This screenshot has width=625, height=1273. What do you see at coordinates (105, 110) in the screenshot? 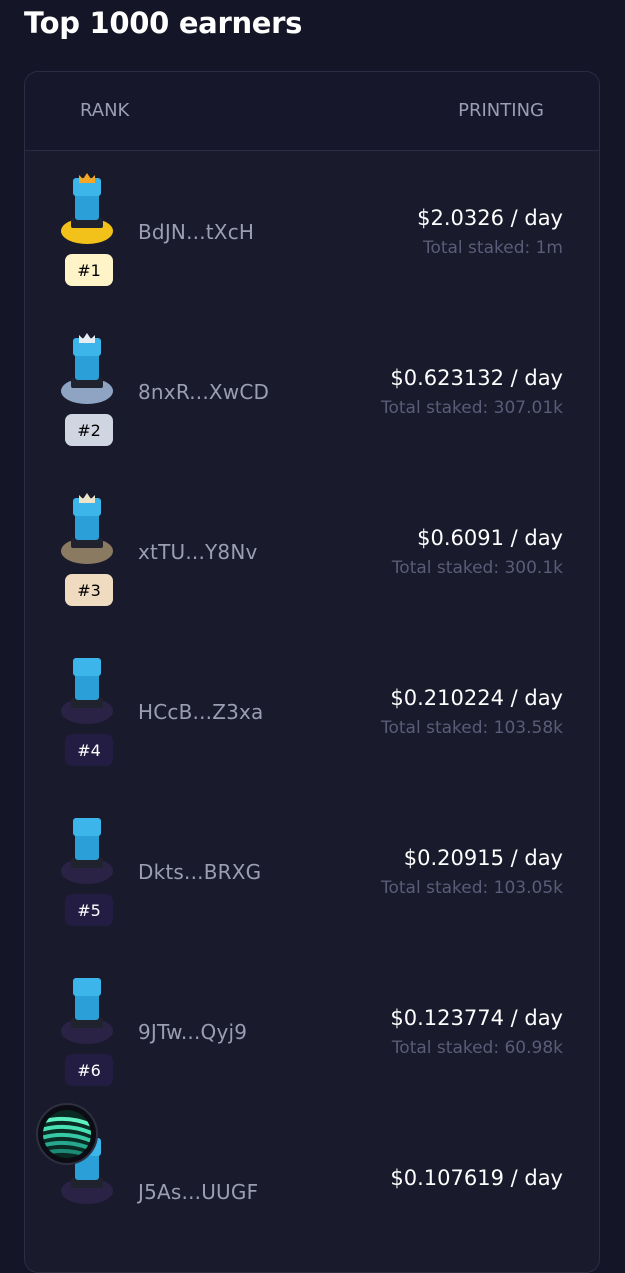
I see `rank-column-header: RANK` at bounding box center [105, 110].